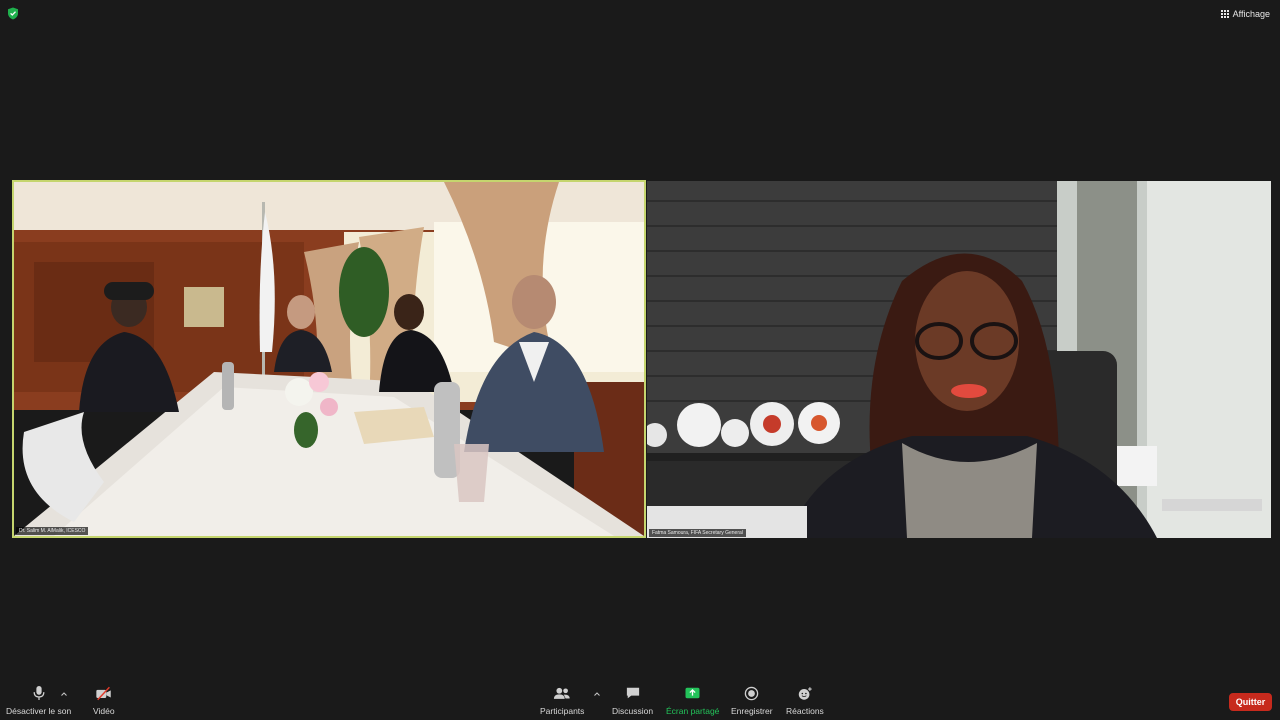  What do you see at coordinates (805, 693) in the screenshot?
I see `smiley-add-icon` at bounding box center [805, 693].